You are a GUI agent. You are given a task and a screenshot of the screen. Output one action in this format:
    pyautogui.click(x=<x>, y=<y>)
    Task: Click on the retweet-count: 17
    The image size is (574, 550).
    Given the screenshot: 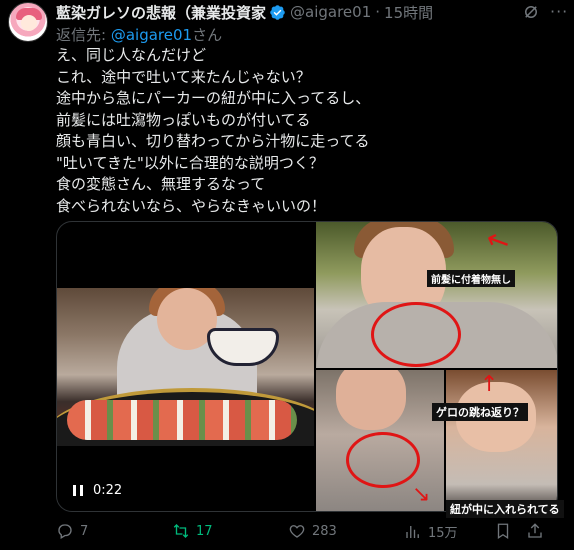 What is the action you would take?
    pyautogui.click(x=204, y=531)
    